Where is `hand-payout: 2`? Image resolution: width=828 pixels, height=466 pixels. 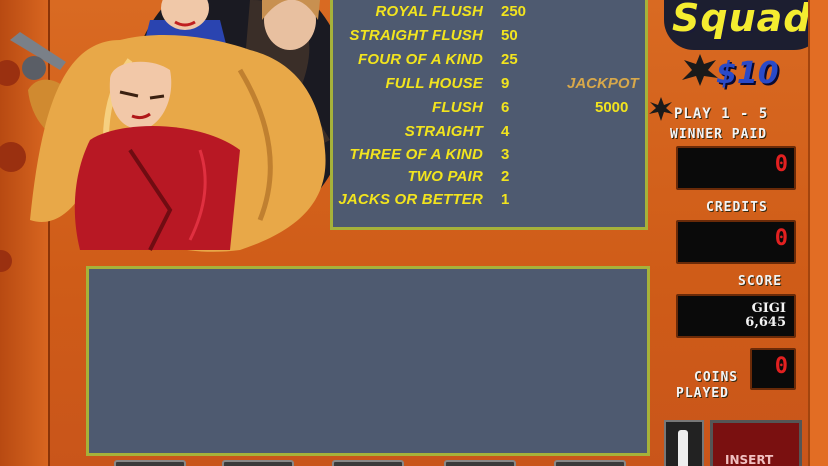 hand-payout: 2 is located at coordinates (505, 176).